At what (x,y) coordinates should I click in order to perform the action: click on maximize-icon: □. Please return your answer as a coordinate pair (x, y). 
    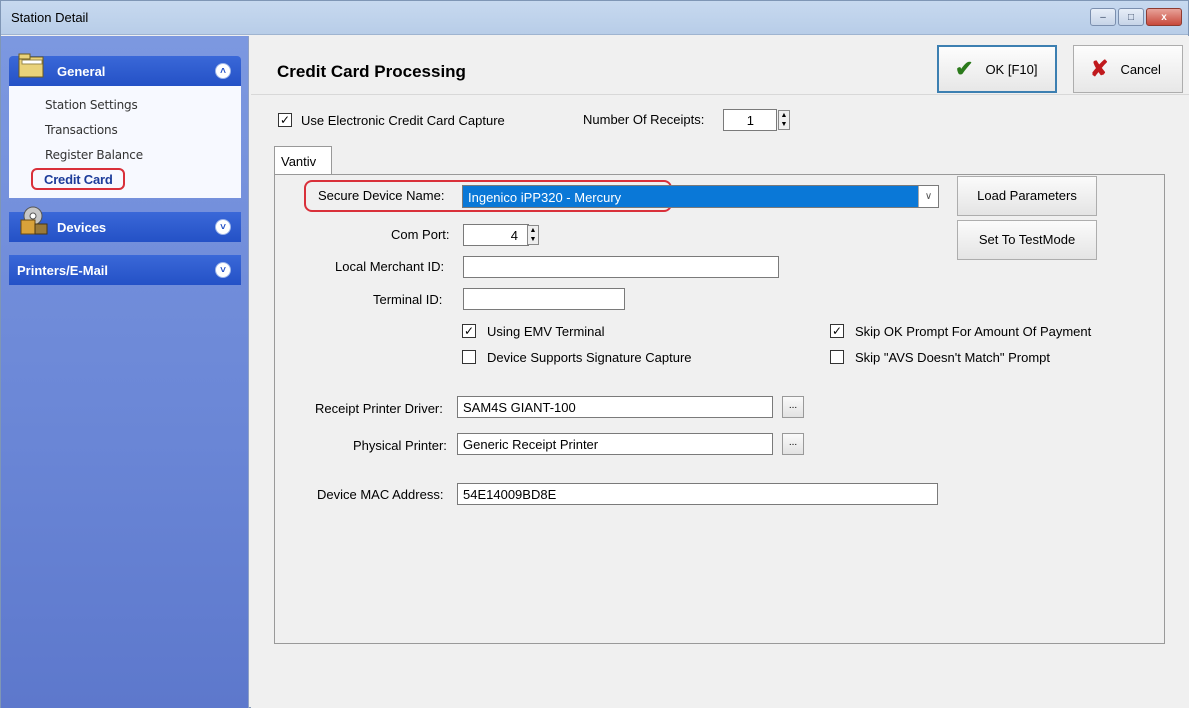
    Looking at the image, I should click on (1131, 17).